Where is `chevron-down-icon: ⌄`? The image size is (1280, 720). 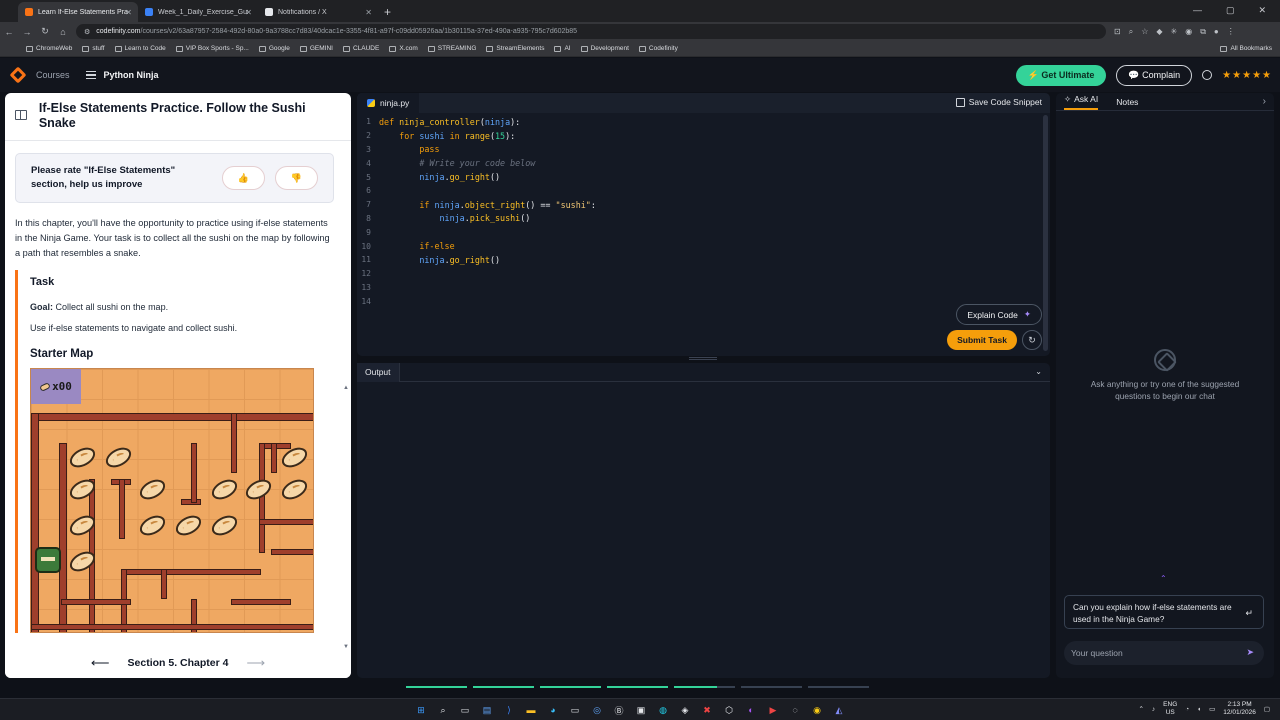
chevron-down-icon: ⌄ is located at coordinates (1038, 371).